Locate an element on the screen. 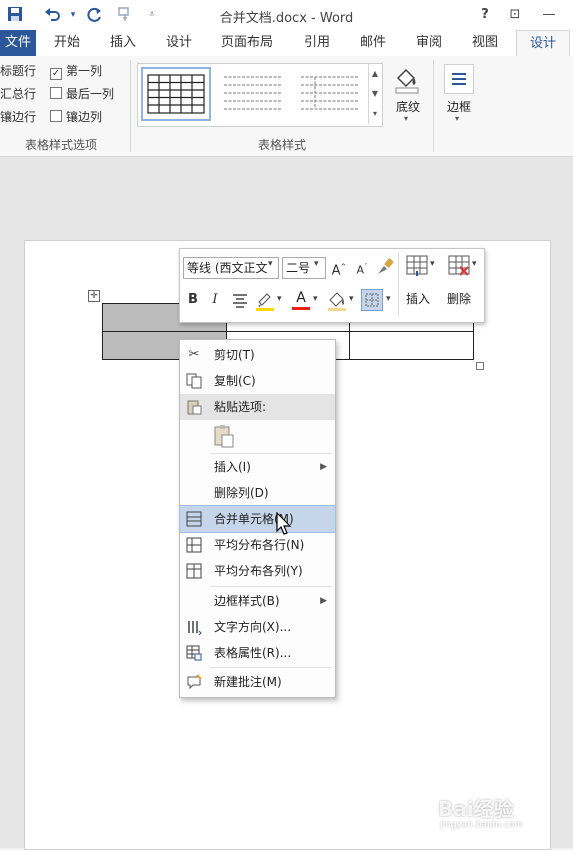  highlight-color-icon is located at coordinates (265, 301).